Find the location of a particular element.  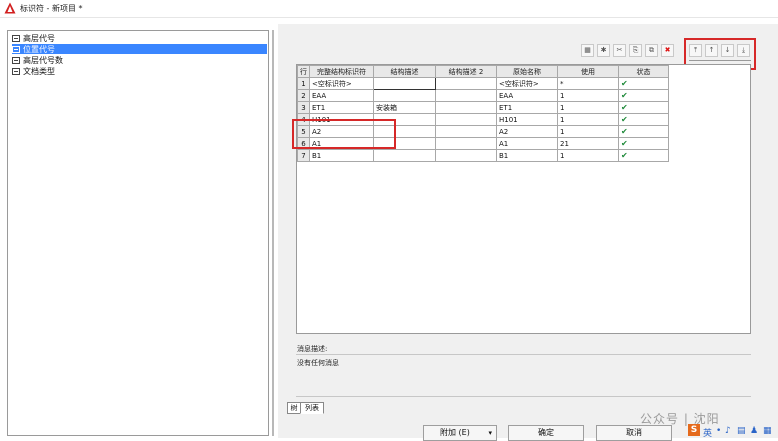

copy-icon: ⎘ is located at coordinates (635, 50).